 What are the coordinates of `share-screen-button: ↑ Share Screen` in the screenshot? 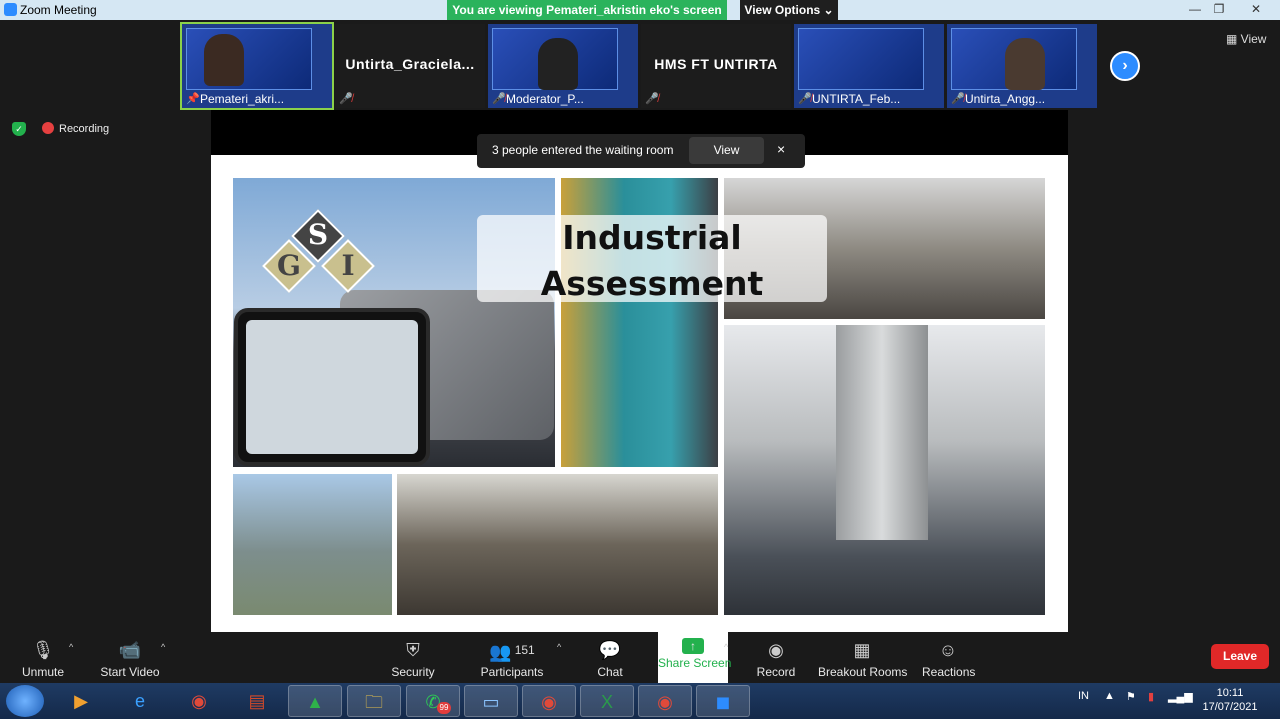 It's located at (695, 657).